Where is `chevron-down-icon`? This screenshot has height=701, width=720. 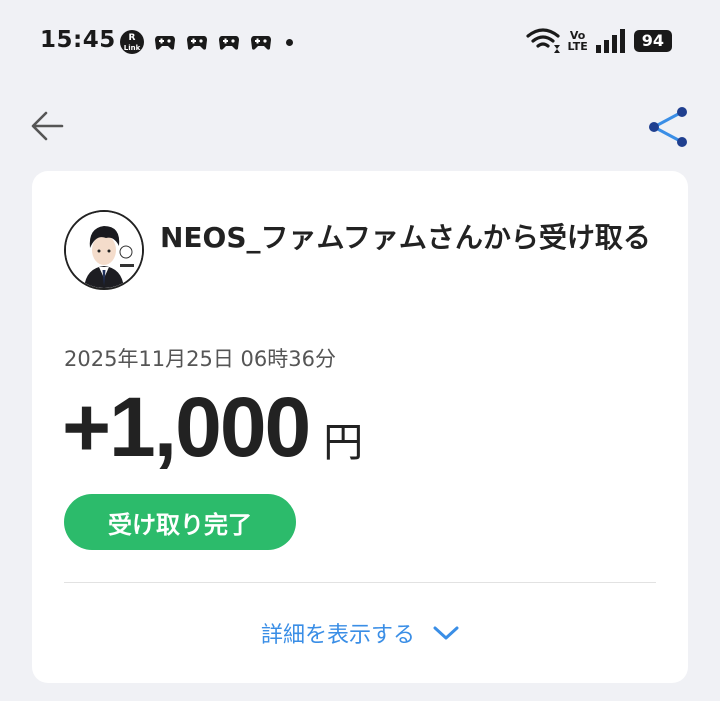
chevron-down-icon is located at coordinates (446, 633).